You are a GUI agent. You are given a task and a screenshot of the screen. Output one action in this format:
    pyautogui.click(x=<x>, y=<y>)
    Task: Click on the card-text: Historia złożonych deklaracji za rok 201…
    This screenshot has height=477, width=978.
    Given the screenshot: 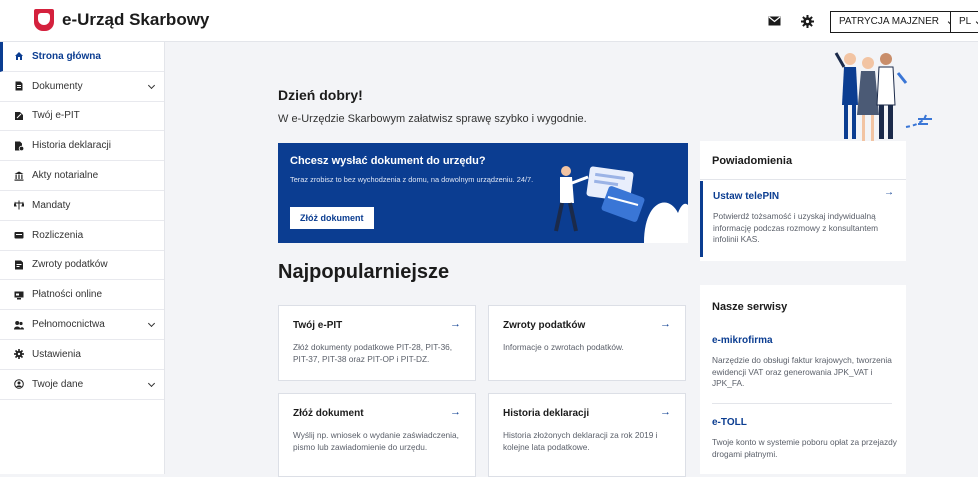 What is the action you would take?
    pyautogui.click(x=580, y=441)
    